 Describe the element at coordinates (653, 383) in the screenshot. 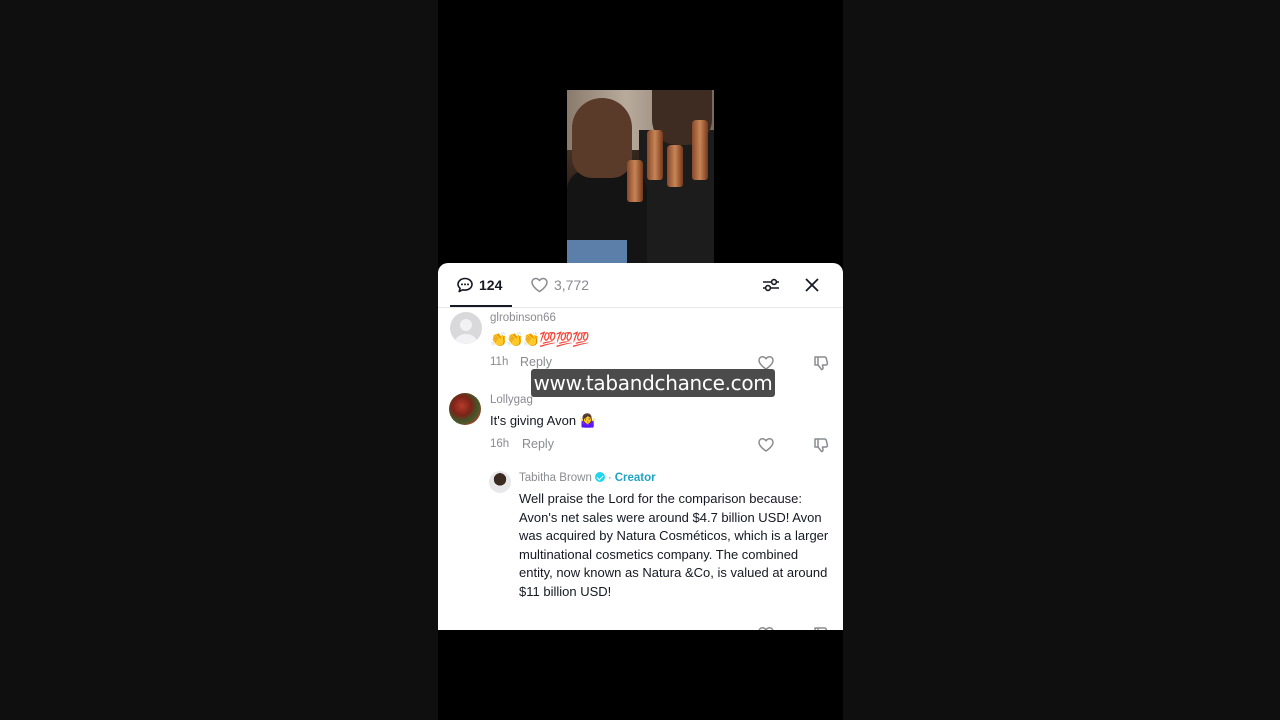

I see `watermark-overlay: www.tabandchance.com` at that location.